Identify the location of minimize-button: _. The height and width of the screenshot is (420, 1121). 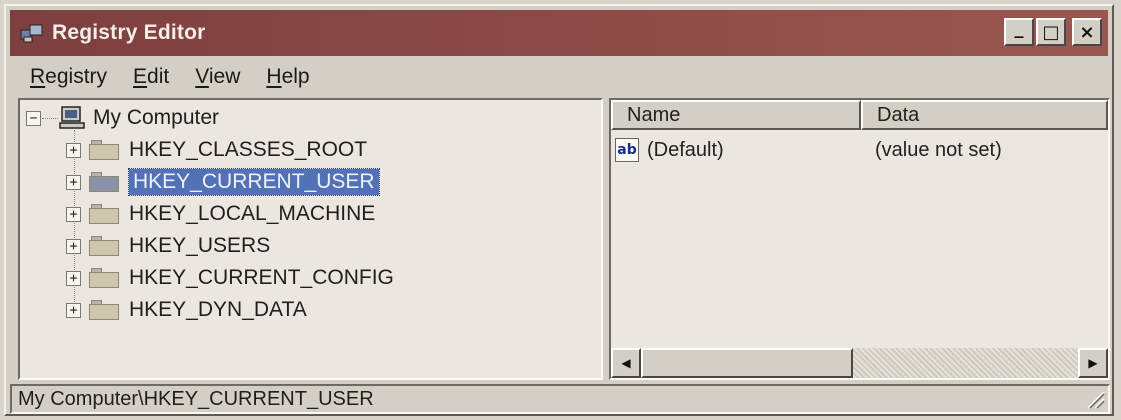
(1019, 32).